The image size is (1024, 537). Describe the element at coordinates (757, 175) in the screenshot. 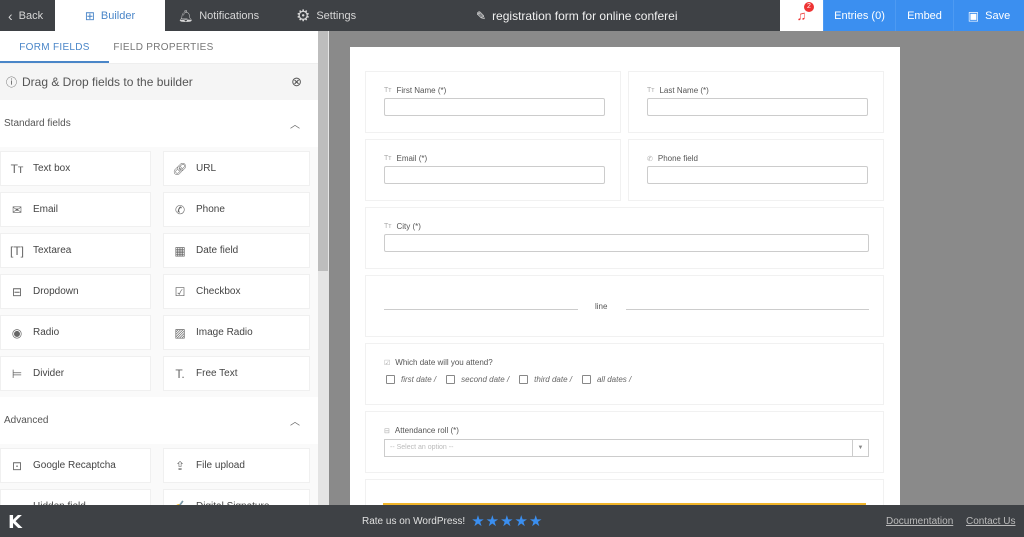

I see `phone-input` at that location.